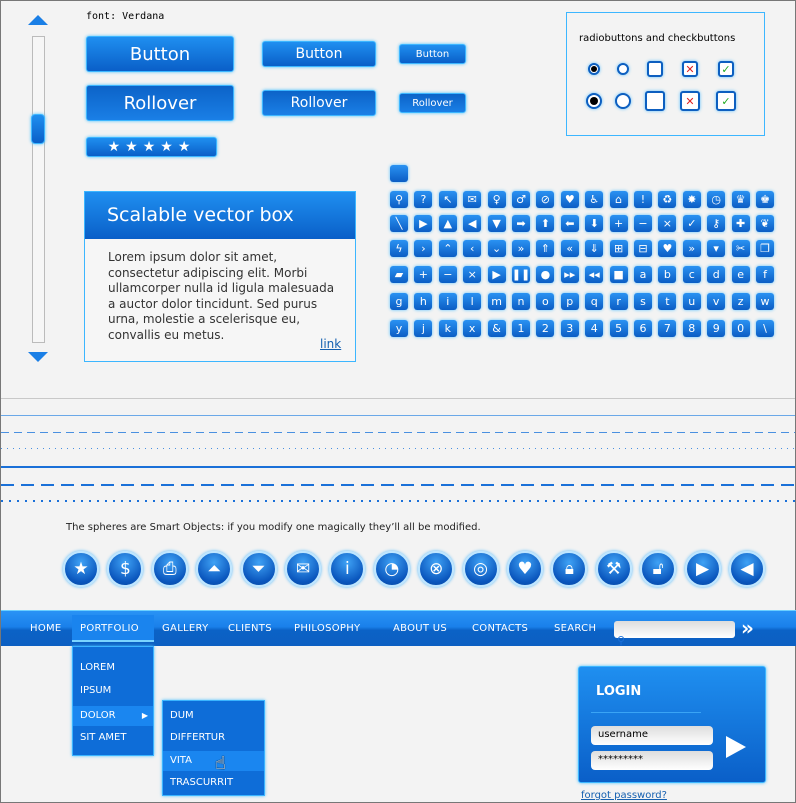 The width and height of the screenshot is (796, 803). I want to click on nav-contacts: CONTACTS, so click(500, 628).